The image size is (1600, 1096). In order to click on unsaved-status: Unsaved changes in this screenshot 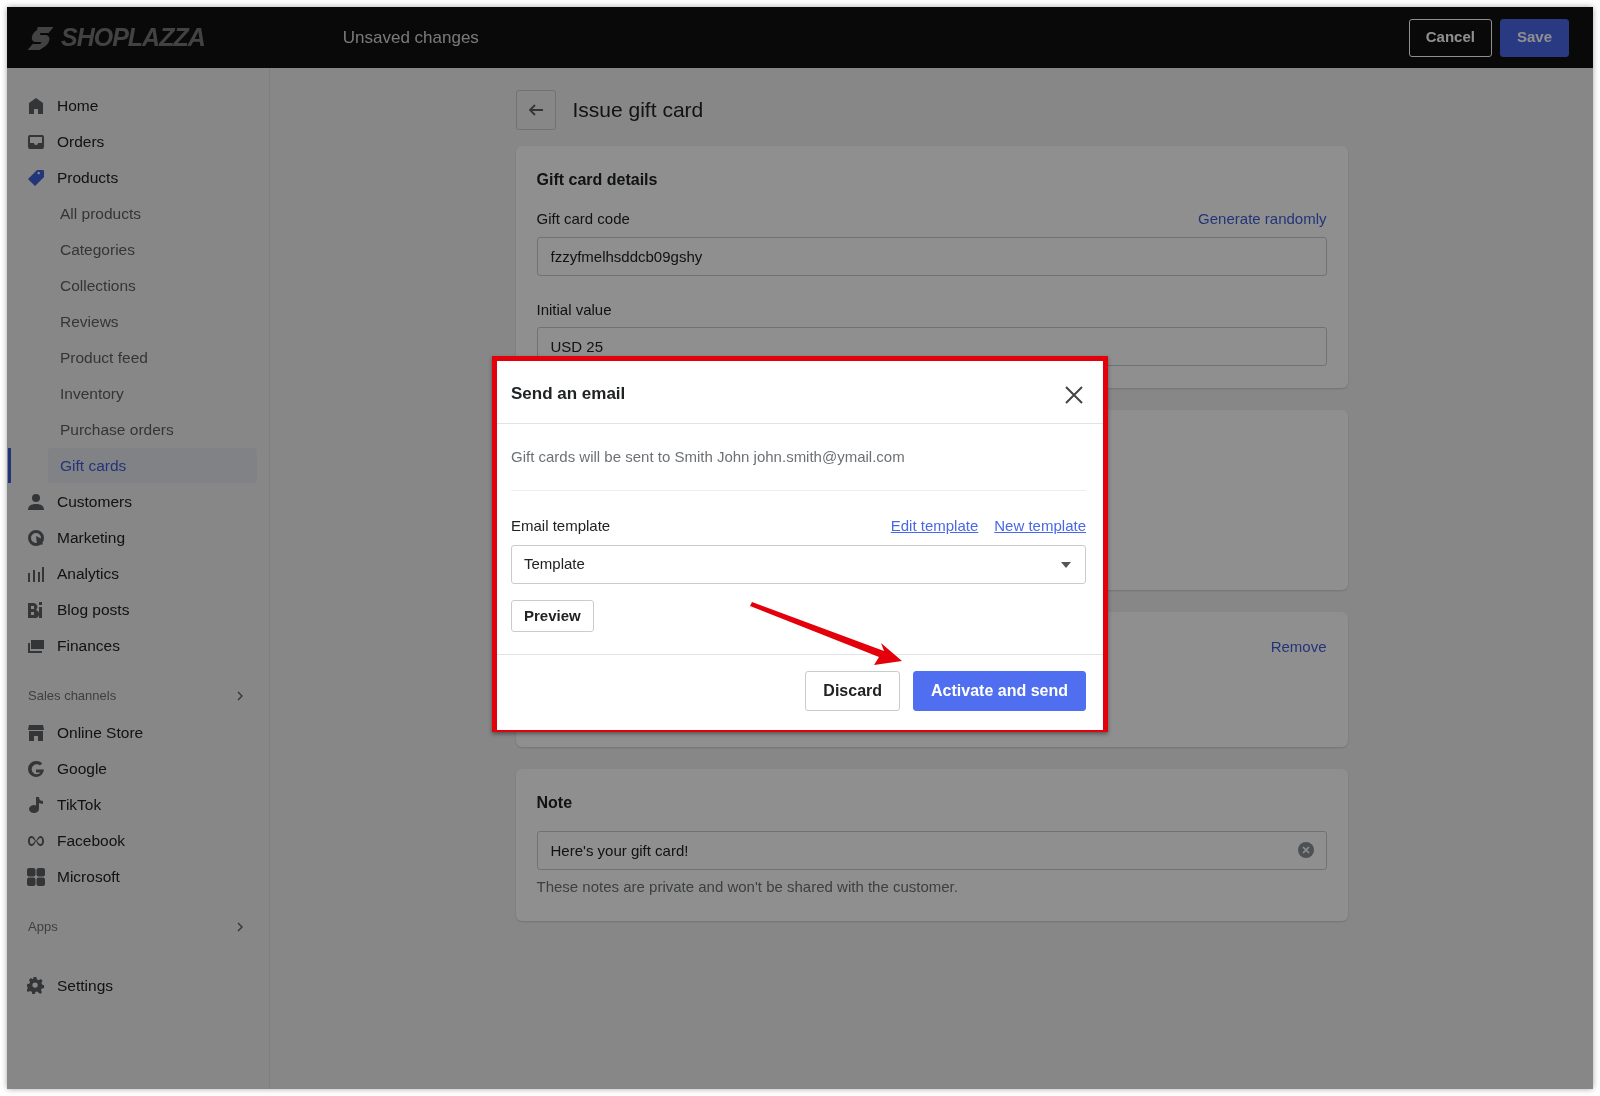, I will do `click(410, 37)`.